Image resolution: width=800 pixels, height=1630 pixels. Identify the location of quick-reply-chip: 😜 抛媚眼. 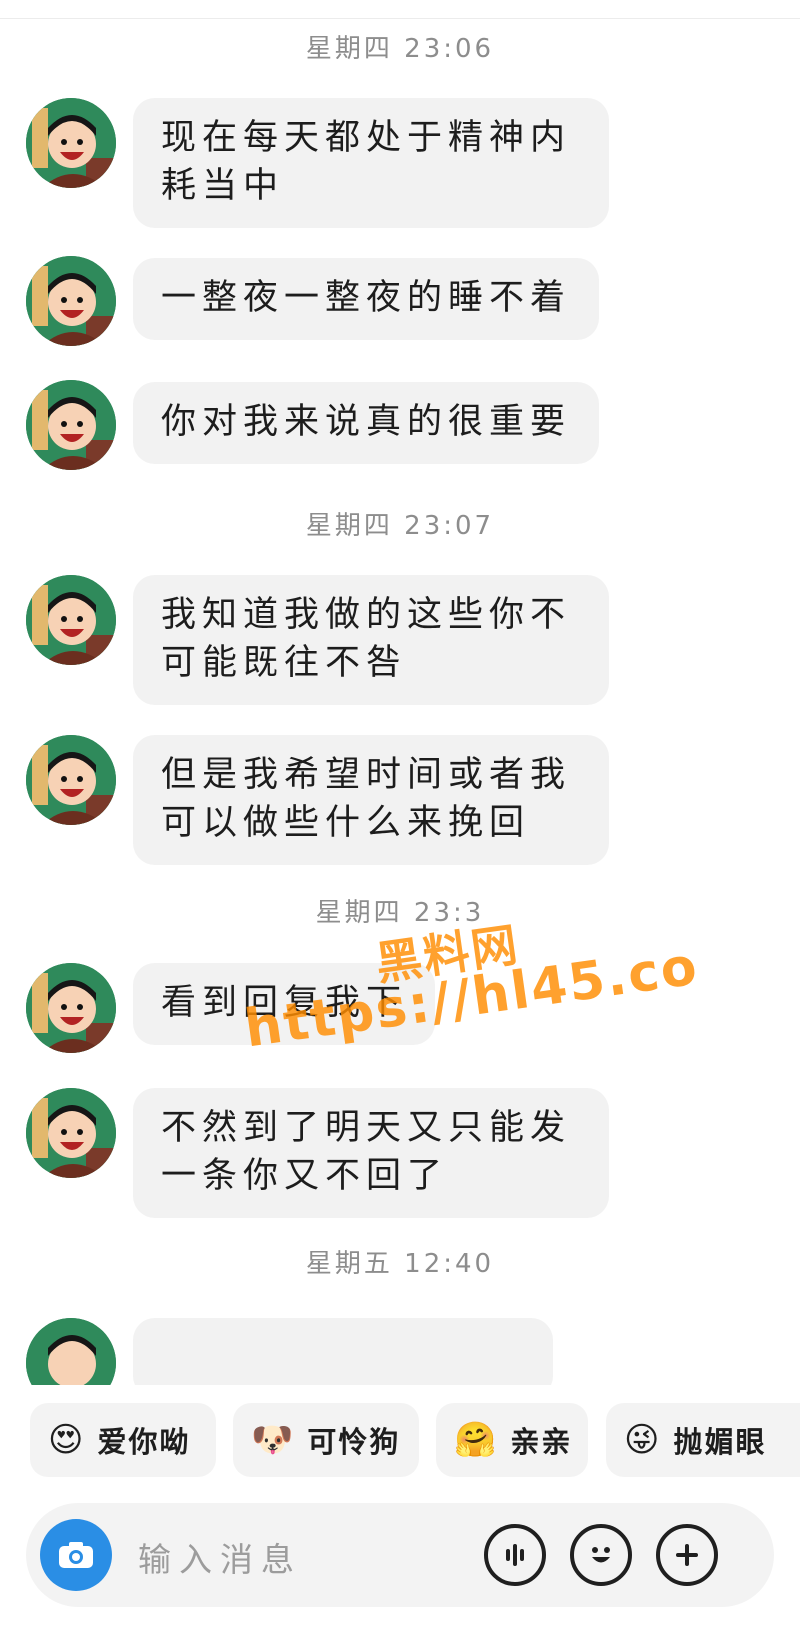
(703, 1440).